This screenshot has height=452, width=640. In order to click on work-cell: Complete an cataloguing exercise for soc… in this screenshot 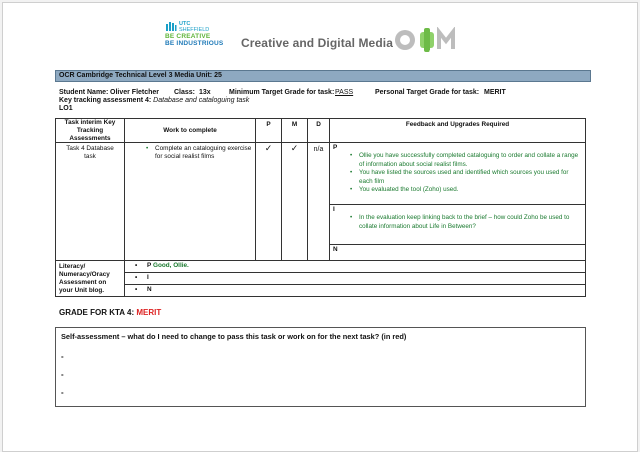, I will do `click(190, 202)`.